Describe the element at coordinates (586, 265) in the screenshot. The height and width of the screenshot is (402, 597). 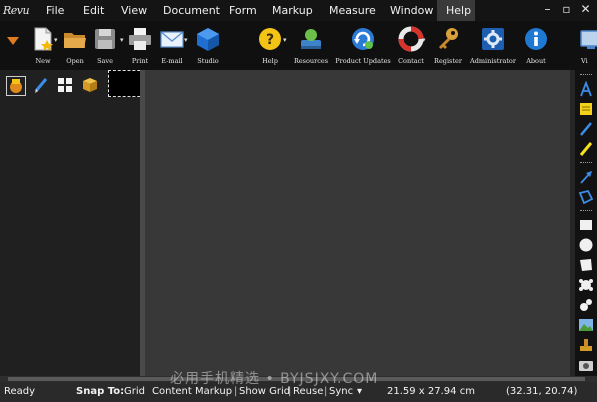
I see `cloud-tool-icon` at that location.